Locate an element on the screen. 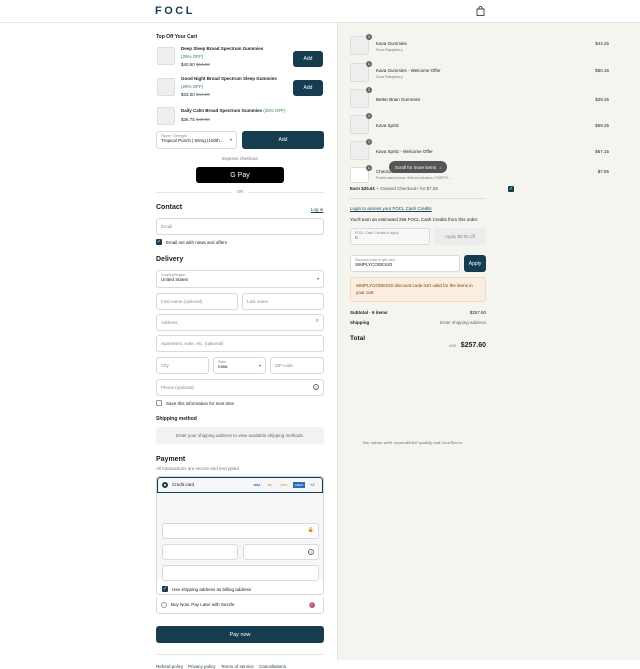 The image size is (640, 669). country-select: Country/Region United States ▾ is located at coordinates (240, 279).